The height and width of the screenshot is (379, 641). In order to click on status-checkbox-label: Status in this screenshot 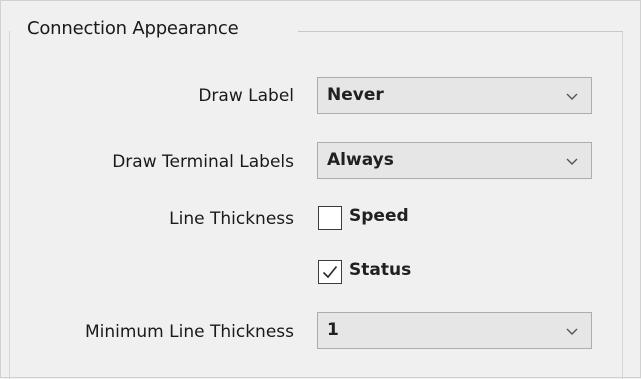, I will do `click(380, 270)`.